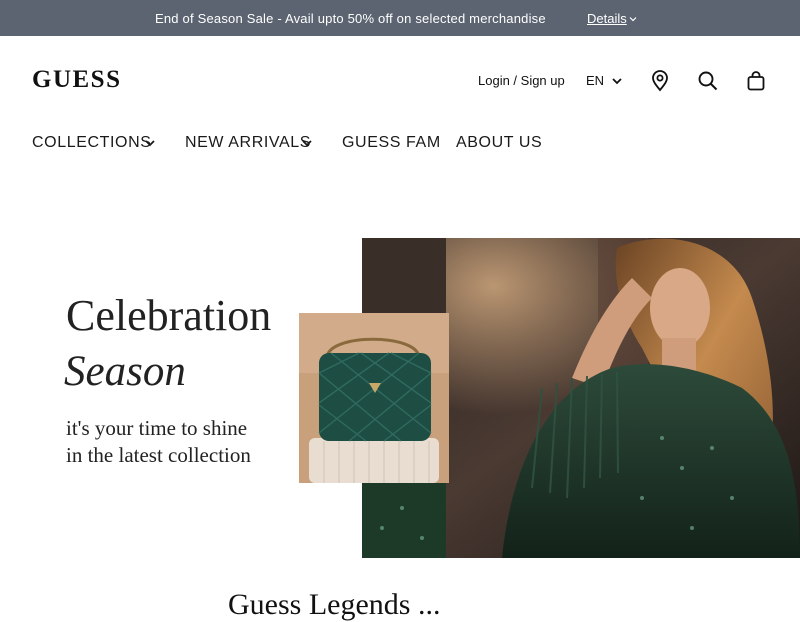 This screenshot has height=622, width=800. What do you see at coordinates (521, 80) in the screenshot?
I see `login-signup-link: Login / Sign up` at bounding box center [521, 80].